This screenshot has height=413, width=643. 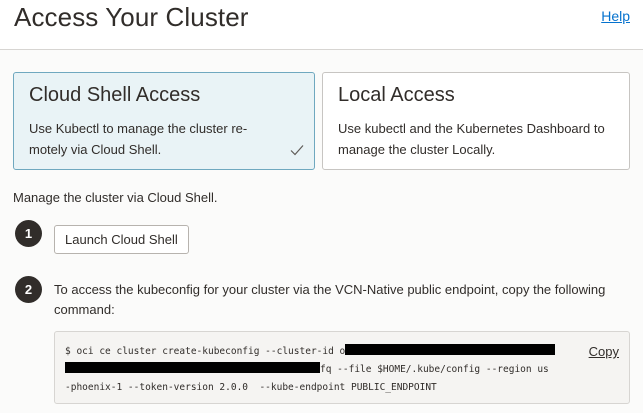 I want to click on help-link: Help, so click(x=615, y=16).